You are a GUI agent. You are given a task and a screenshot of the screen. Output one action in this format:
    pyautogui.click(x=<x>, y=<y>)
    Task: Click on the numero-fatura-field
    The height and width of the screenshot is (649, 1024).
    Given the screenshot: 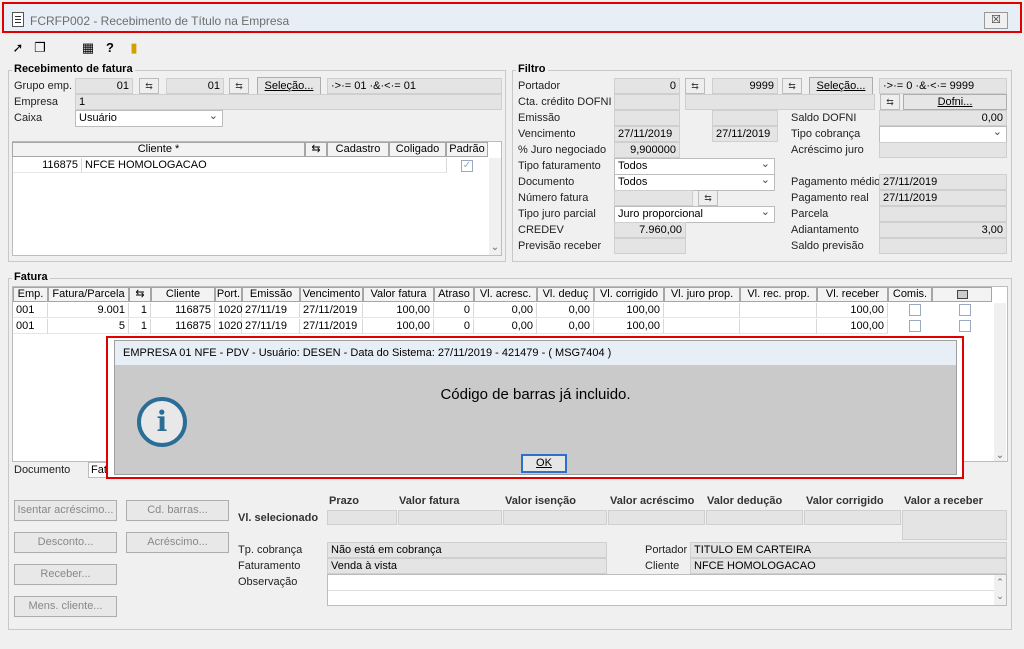 What is the action you would take?
    pyautogui.click(x=653, y=198)
    